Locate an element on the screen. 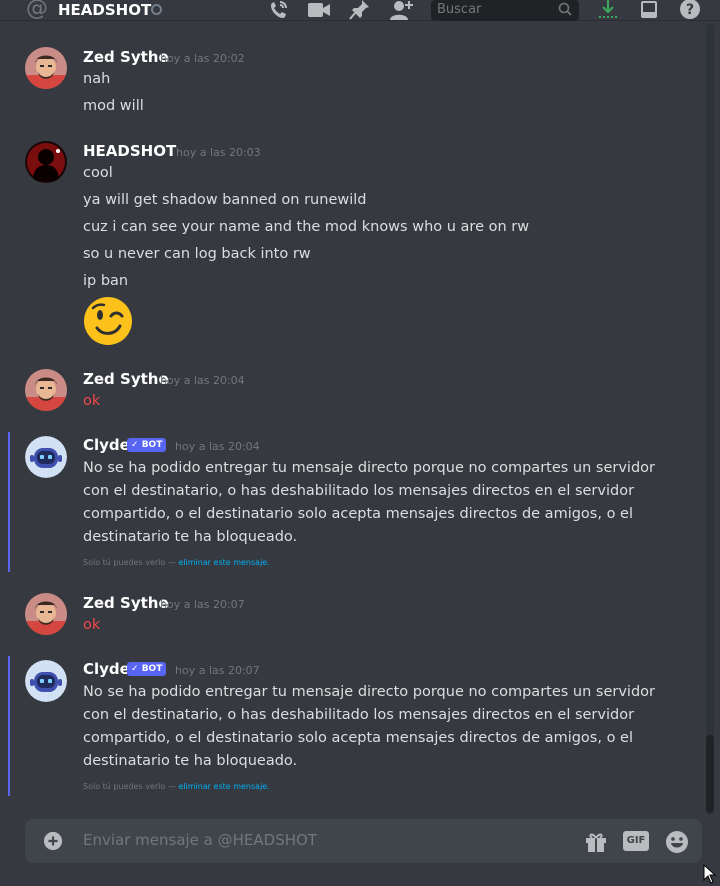 Image resolution: width=720 pixels, height=886 pixels. message-composer: Enviar mensaje a @HEADSHOT GIF is located at coordinates (363, 841).